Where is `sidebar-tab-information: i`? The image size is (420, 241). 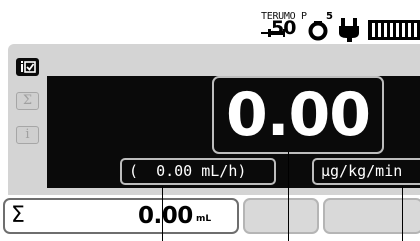 sidebar-tab-information: i is located at coordinates (27, 135).